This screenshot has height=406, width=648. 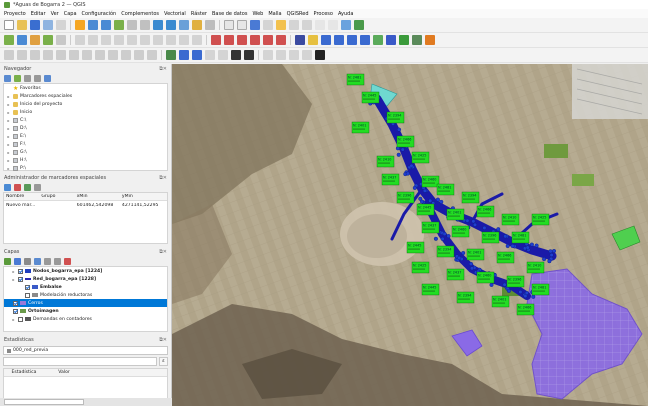 I want to click on menu-complementos: Complementos, so click(x=140, y=14).